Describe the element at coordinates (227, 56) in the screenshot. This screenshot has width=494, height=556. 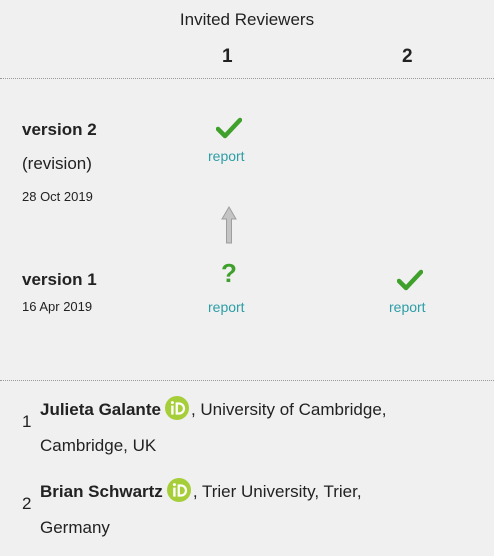
I see `reviewer-column-1: 1` at that location.